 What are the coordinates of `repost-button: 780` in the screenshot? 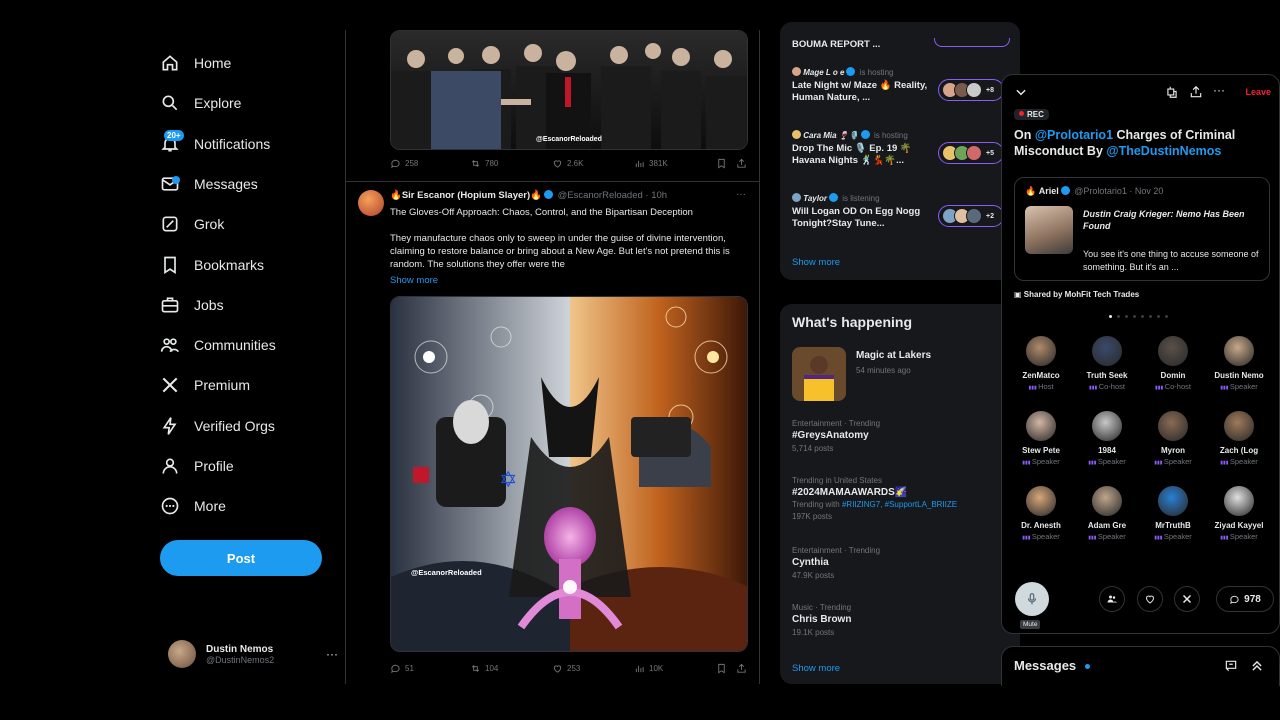 It's located at (511, 163).